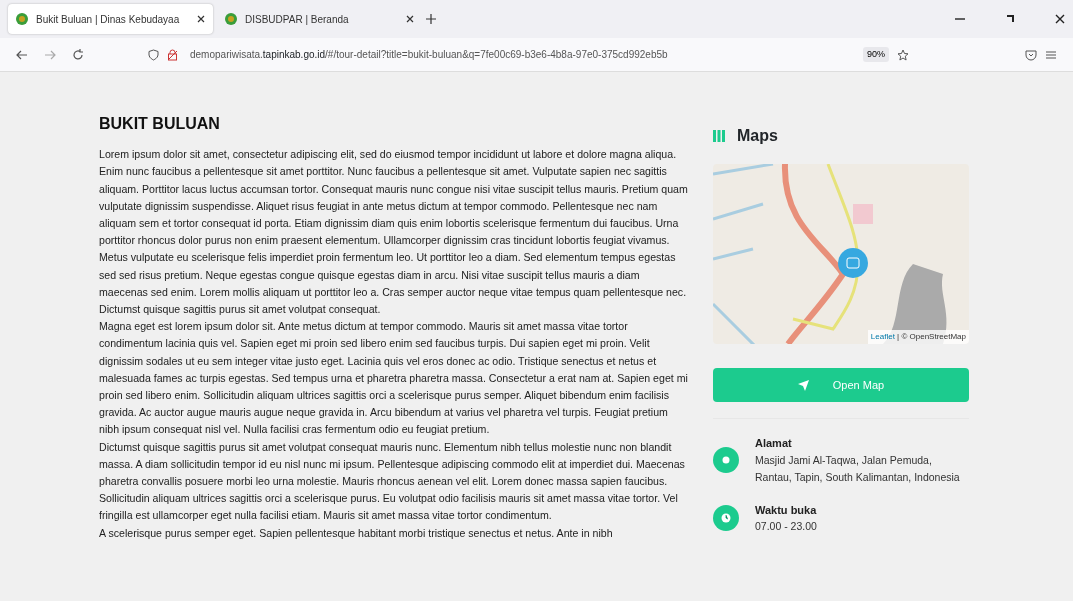  What do you see at coordinates (172, 54) in the screenshot?
I see `lock-icon` at bounding box center [172, 54].